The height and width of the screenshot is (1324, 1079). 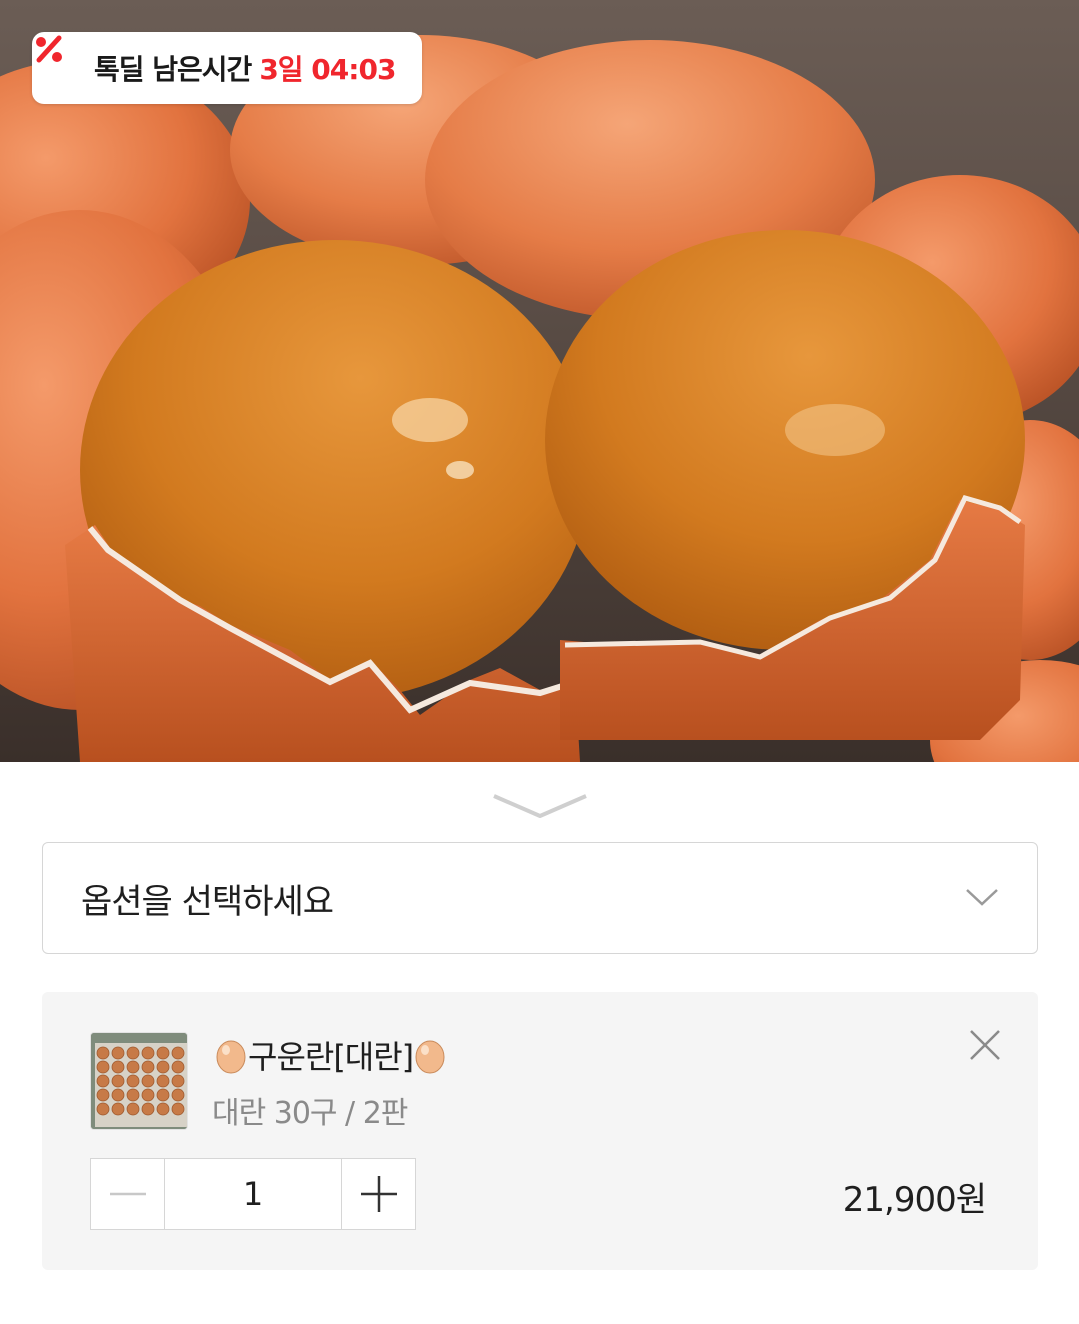 I want to click on egg-tray-thumbnail, so click(x=139, y=1081).